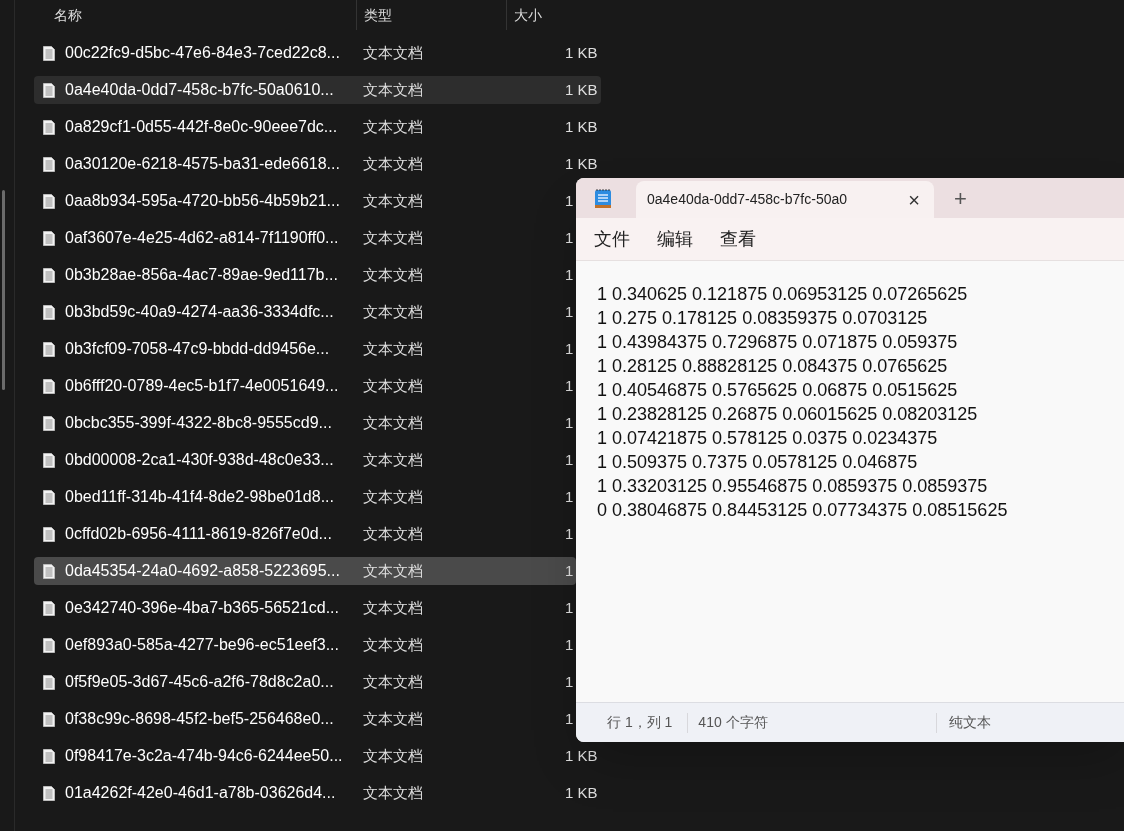 The height and width of the screenshot is (831, 1124). What do you see at coordinates (612, 239) in the screenshot?
I see `menu-item: 文件` at bounding box center [612, 239].